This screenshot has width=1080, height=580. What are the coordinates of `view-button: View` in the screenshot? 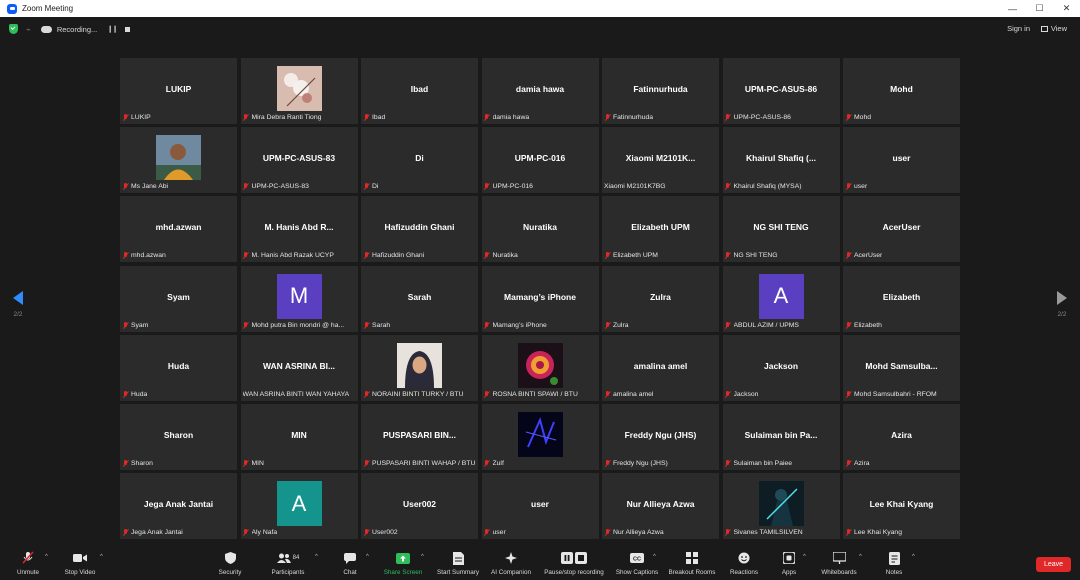 It's located at (1053, 28).